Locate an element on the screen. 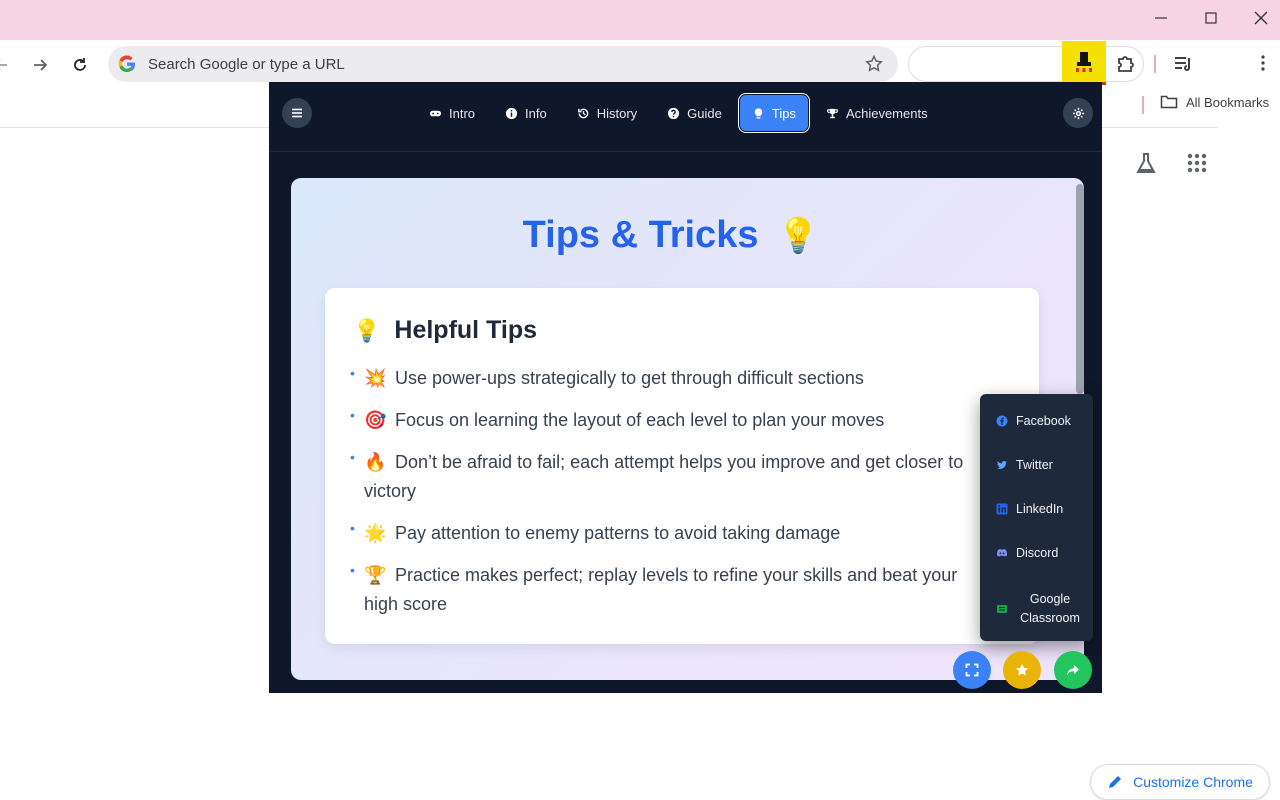 The height and width of the screenshot is (800, 1280). all-bookmarks-button: All Bookmarks is located at coordinates (1214, 102).